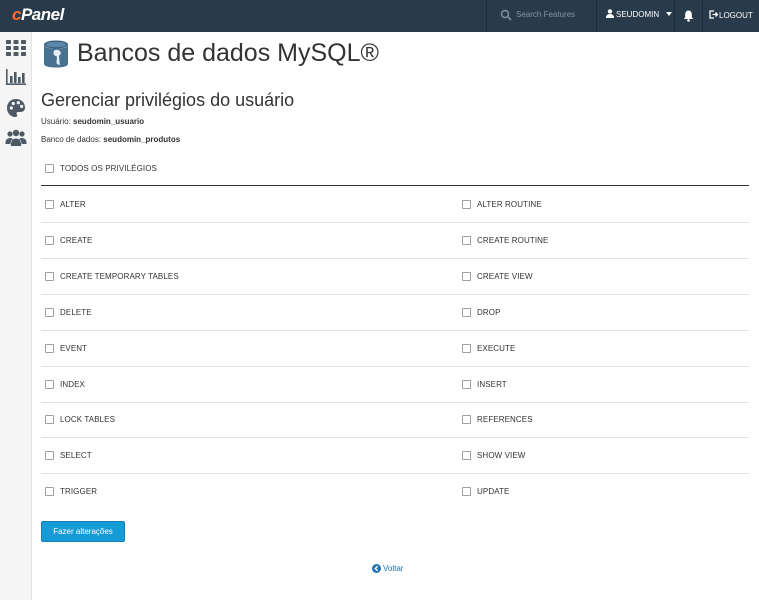 The width and height of the screenshot is (759, 600). I want to click on database-icon, so click(56, 54).